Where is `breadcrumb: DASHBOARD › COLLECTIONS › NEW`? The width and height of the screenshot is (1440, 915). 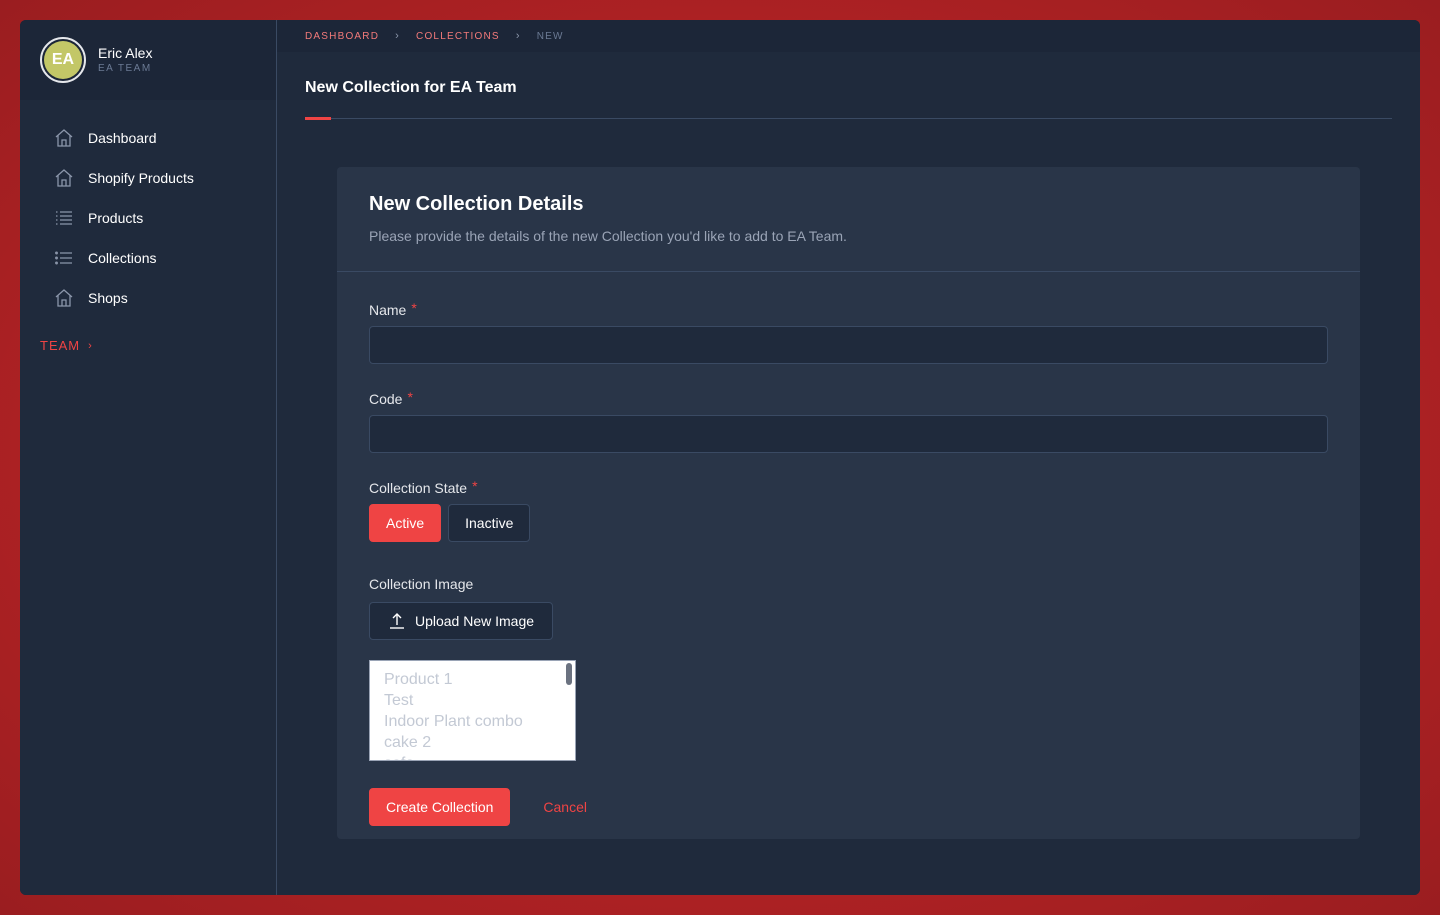
breadcrumb: DASHBOARD › COLLECTIONS › NEW is located at coordinates (848, 36).